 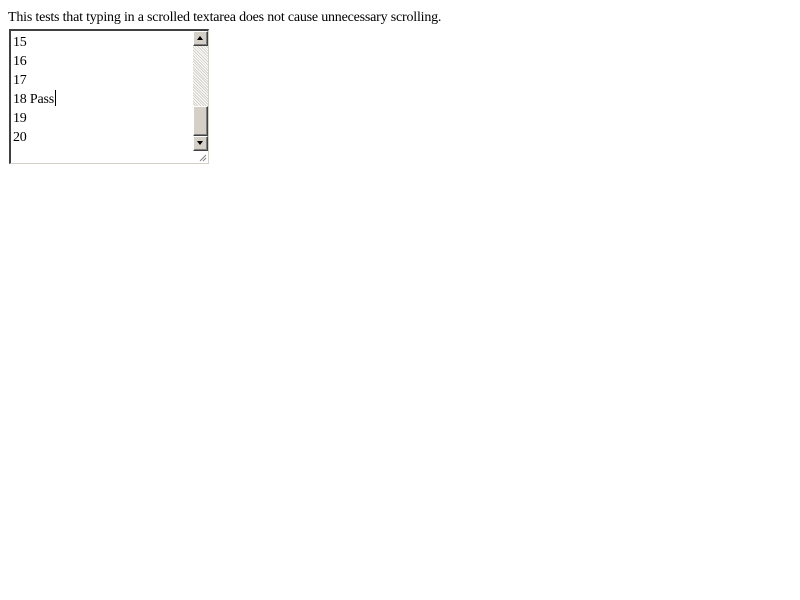 I want to click on arrow-up-icon, so click(x=200, y=38).